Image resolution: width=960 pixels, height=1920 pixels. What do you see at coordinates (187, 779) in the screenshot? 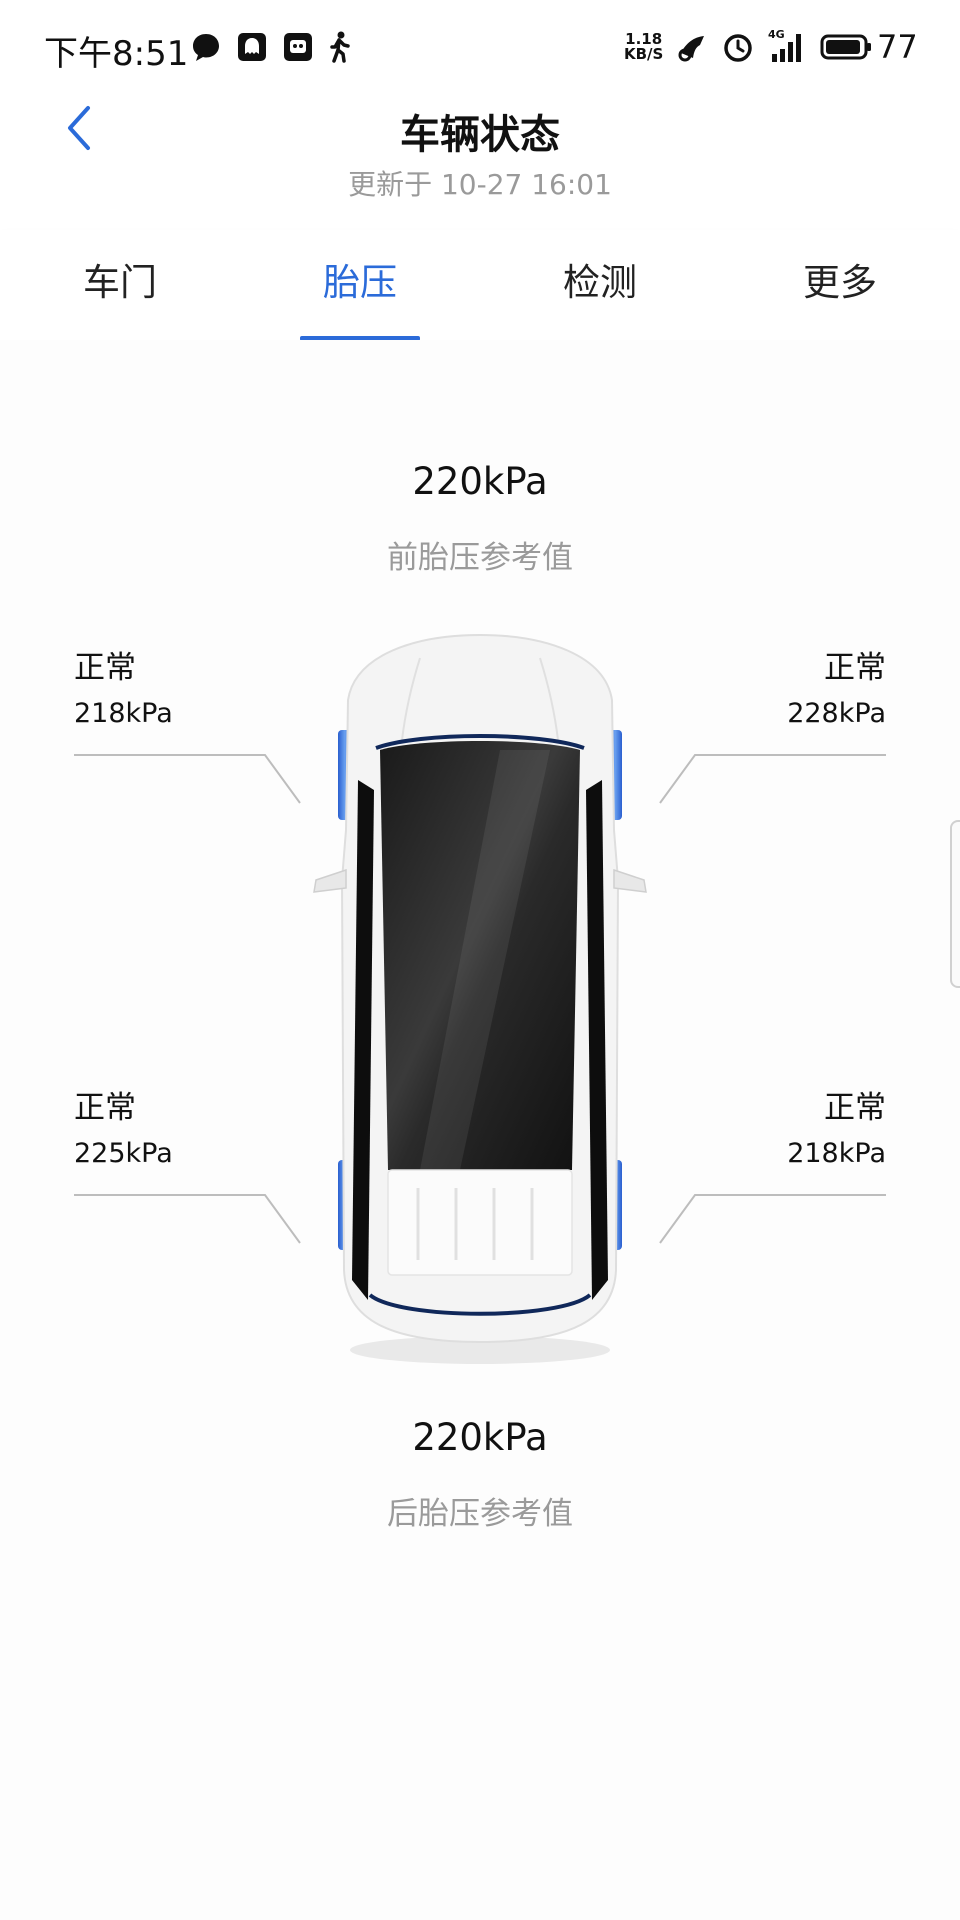
I see `front-left-leader` at bounding box center [187, 779].